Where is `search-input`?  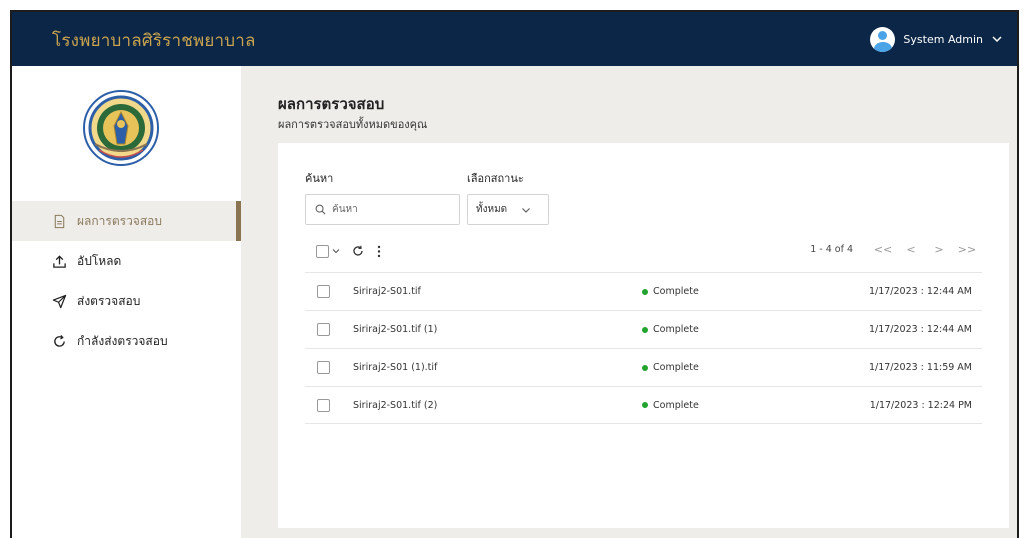
search-input is located at coordinates (392, 209).